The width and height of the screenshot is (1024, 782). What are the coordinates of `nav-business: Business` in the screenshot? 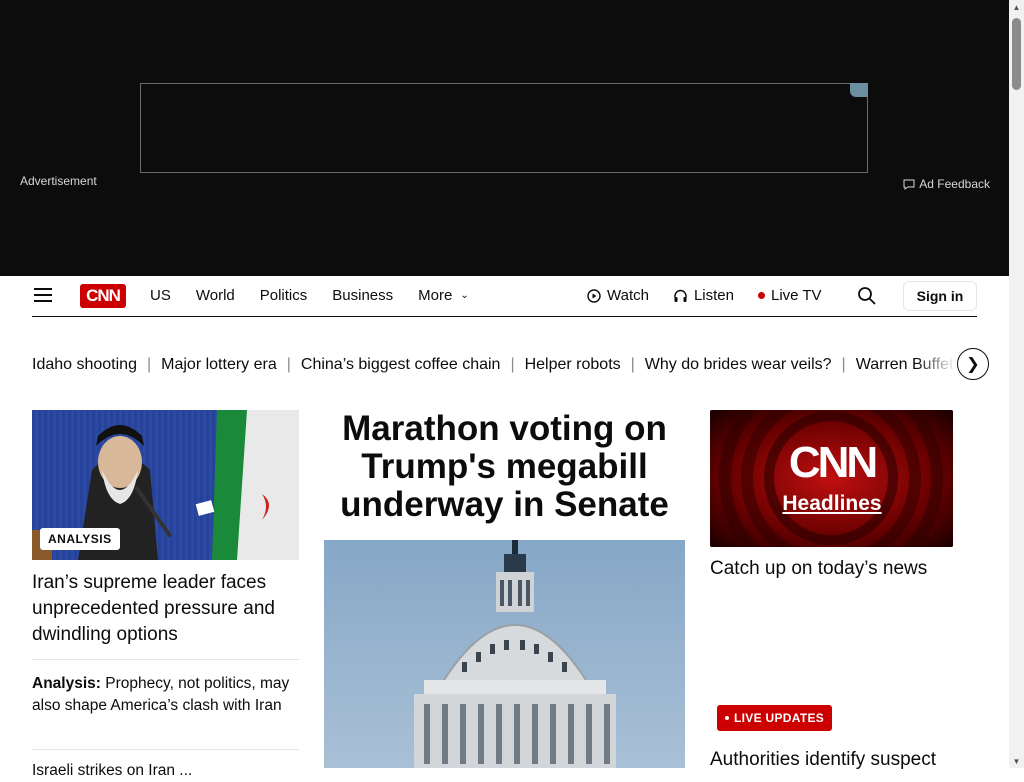 It's located at (362, 295).